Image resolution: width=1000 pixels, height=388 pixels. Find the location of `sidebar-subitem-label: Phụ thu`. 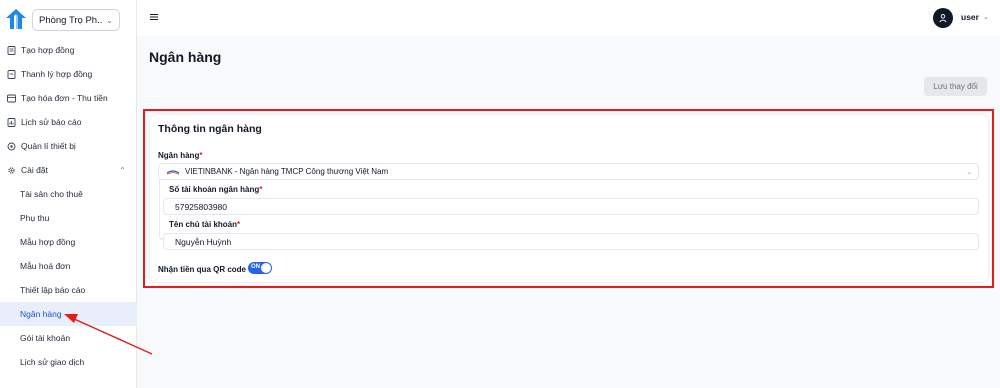

sidebar-subitem-label: Phụ thu is located at coordinates (35, 218).